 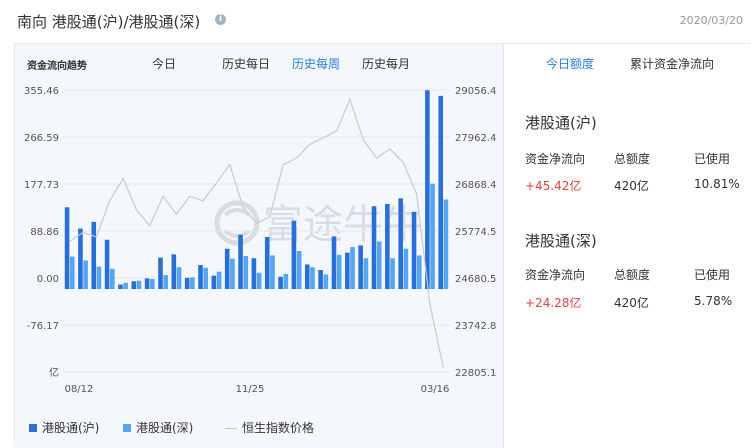 What do you see at coordinates (561, 123) in the screenshot?
I see `section-title-sh: 港股通(沪)` at bounding box center [561, 123].